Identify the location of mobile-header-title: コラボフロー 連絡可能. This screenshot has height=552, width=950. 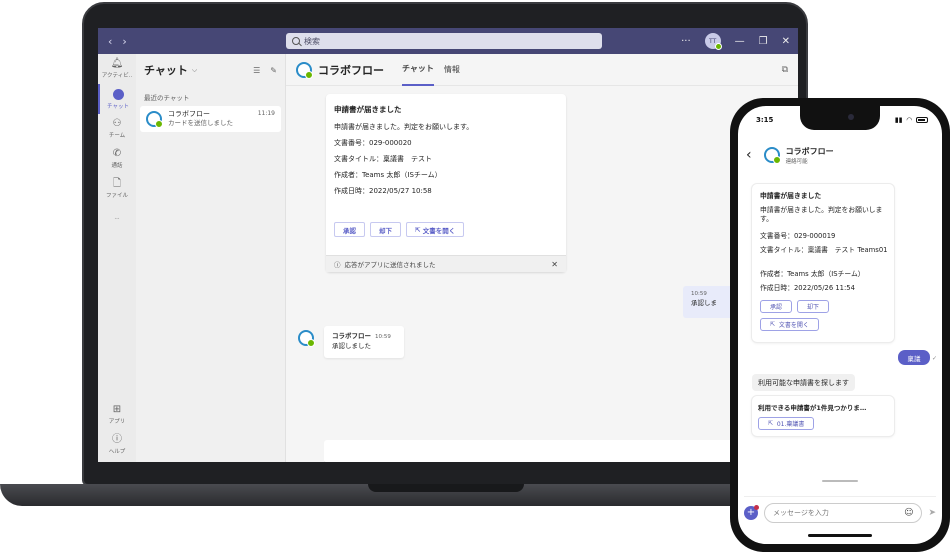
(810, 155).